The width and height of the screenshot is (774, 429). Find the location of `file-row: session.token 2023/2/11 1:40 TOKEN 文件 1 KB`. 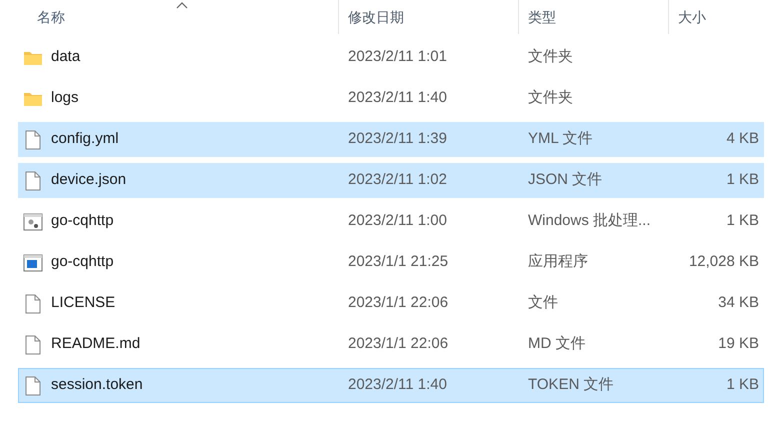

file-row: session.token 2023/2/11 1:40 TOKEN 文件 1 KB is located at coordinates (391, 385).